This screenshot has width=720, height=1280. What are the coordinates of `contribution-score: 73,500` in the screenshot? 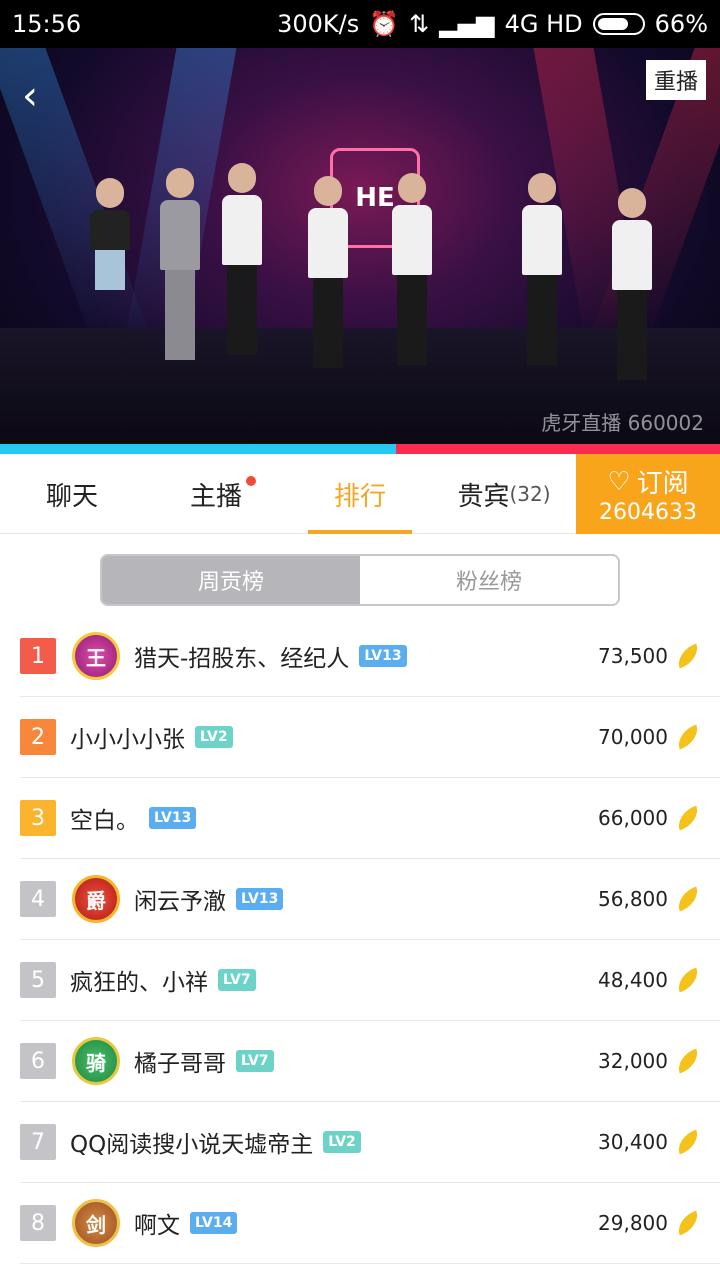 It's located at (633, 656).